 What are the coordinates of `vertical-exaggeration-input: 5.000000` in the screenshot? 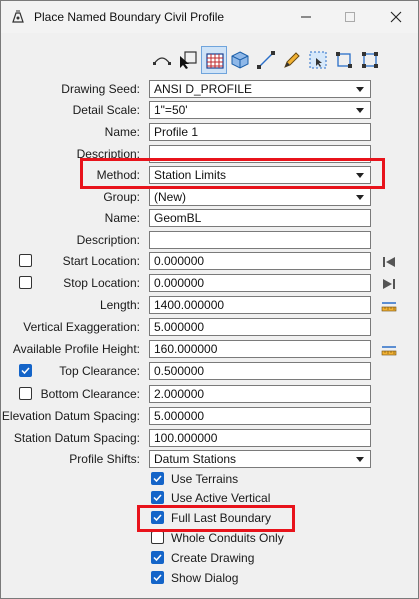 It's located at (260, 327).